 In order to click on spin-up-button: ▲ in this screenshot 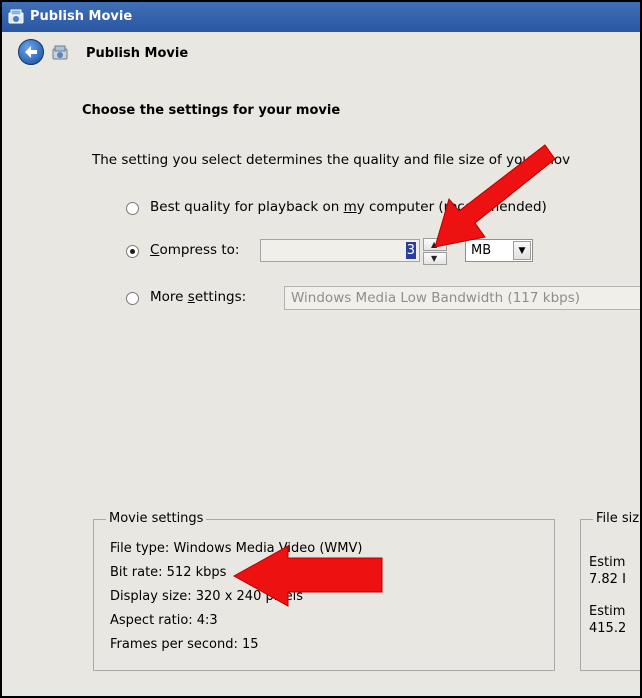, I will do `click(435, 244)`.